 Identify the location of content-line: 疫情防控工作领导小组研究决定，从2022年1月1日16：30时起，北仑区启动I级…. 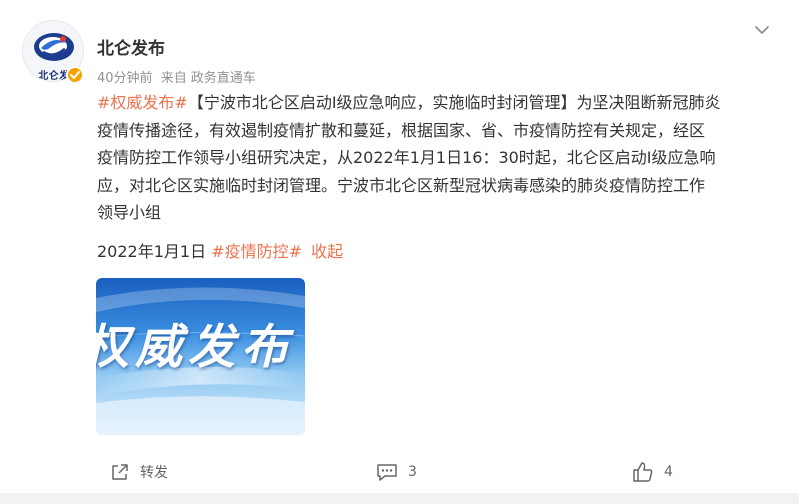
(406, 157).